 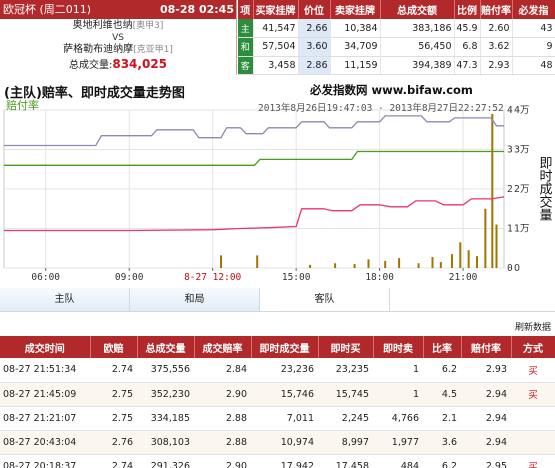 I want to click on trade-time-cell: 08-27 21:51:34, so click(x=45, y=370).